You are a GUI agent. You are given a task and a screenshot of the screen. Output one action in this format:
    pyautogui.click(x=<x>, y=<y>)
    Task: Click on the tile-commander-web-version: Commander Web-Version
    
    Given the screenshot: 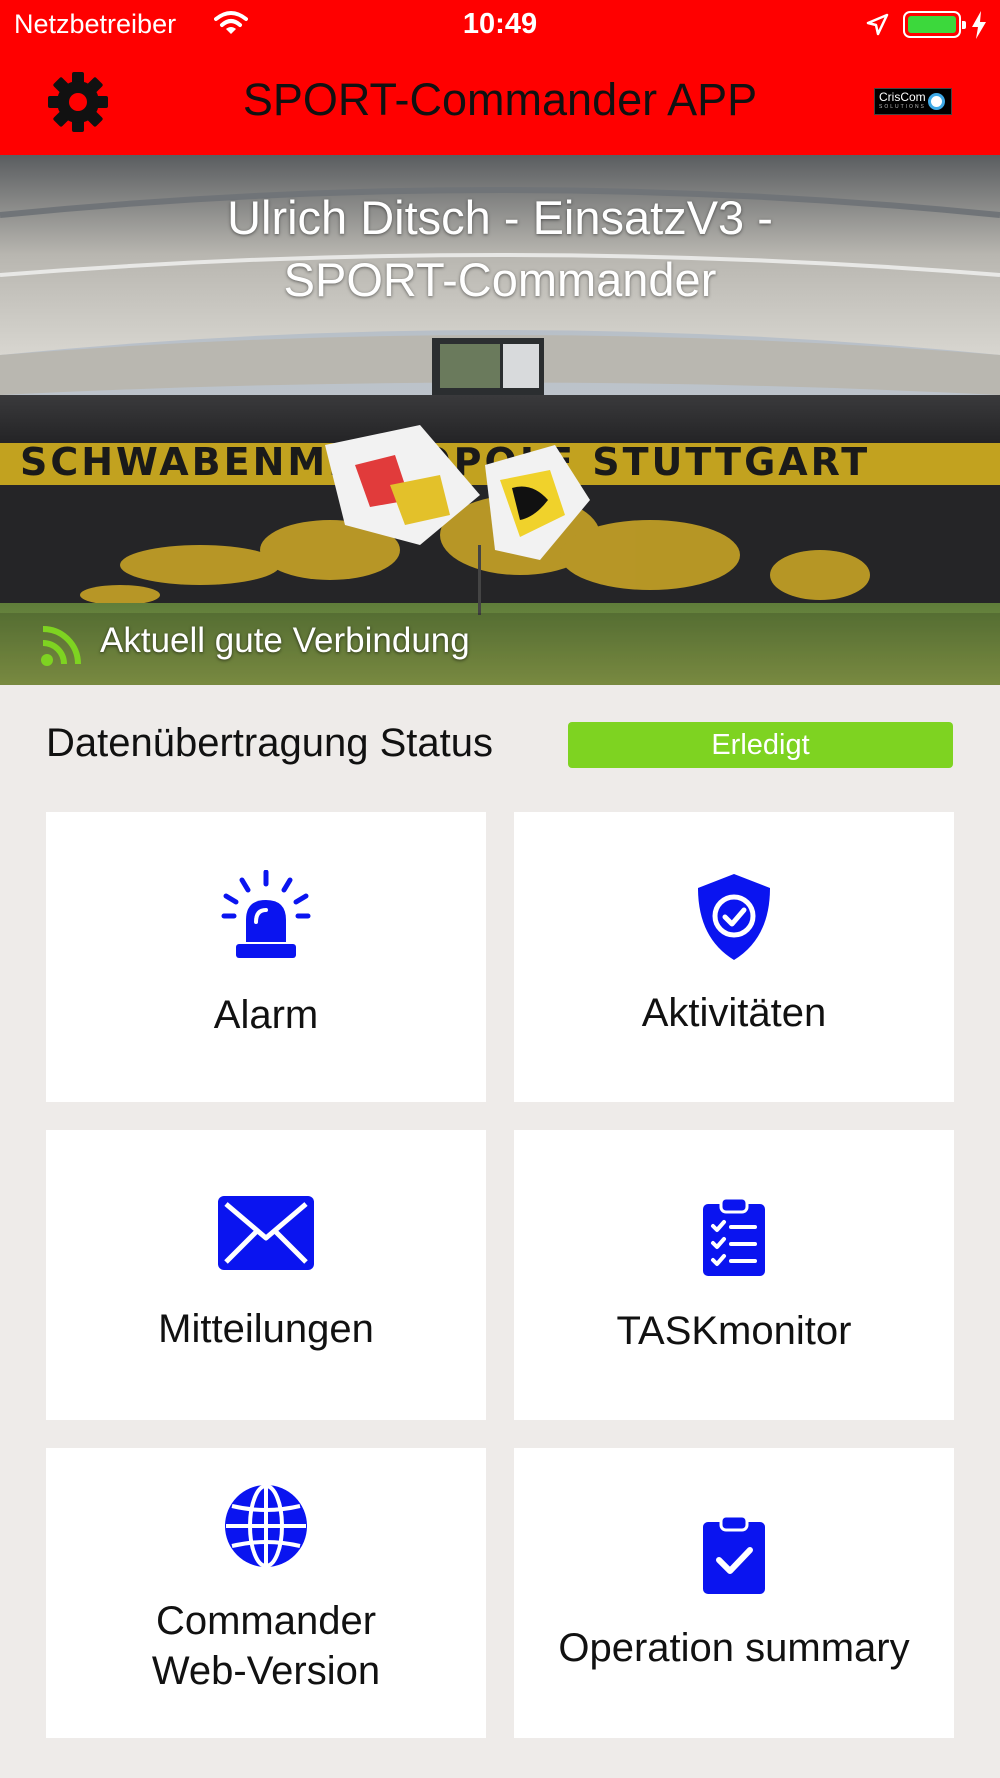 What is the action you would take?
    pyautogui.click(x=266, y=1593)
    